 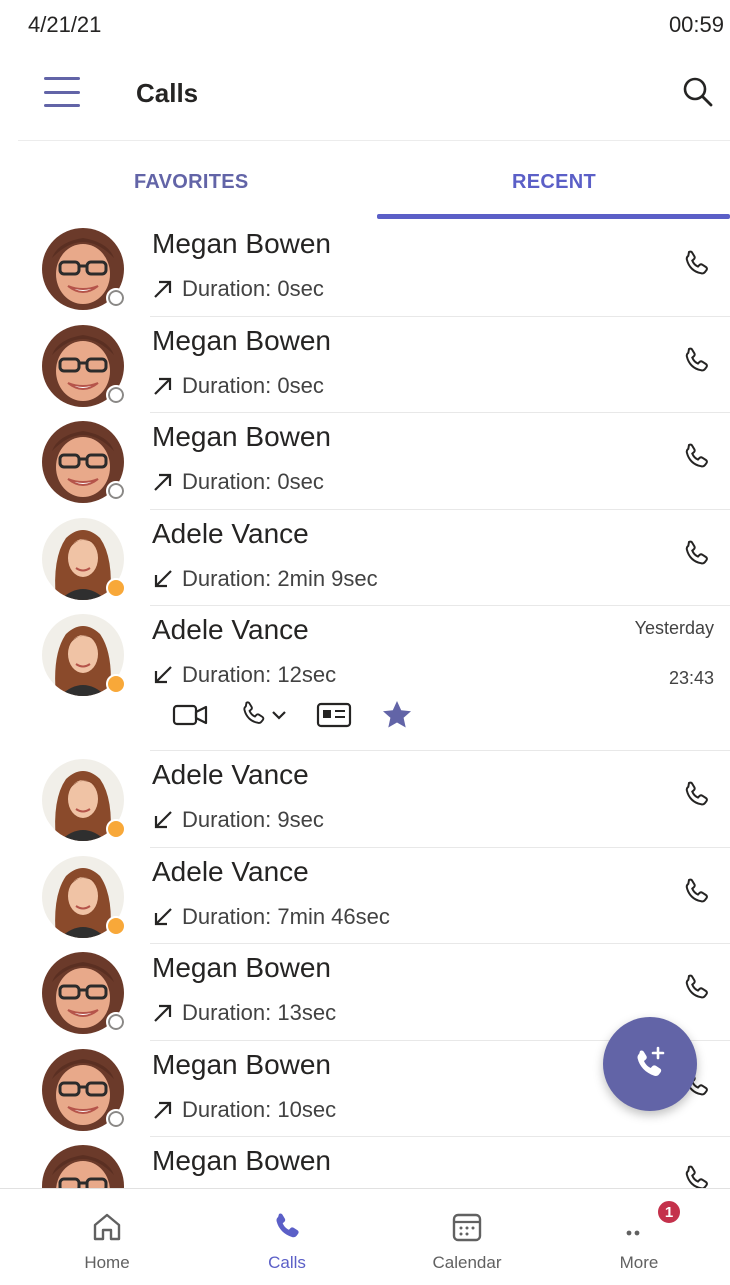 What do you see at coordinates (279, 715) in the screenshot?
I see `chevron-down-icon` at bounding box center [279, 715].